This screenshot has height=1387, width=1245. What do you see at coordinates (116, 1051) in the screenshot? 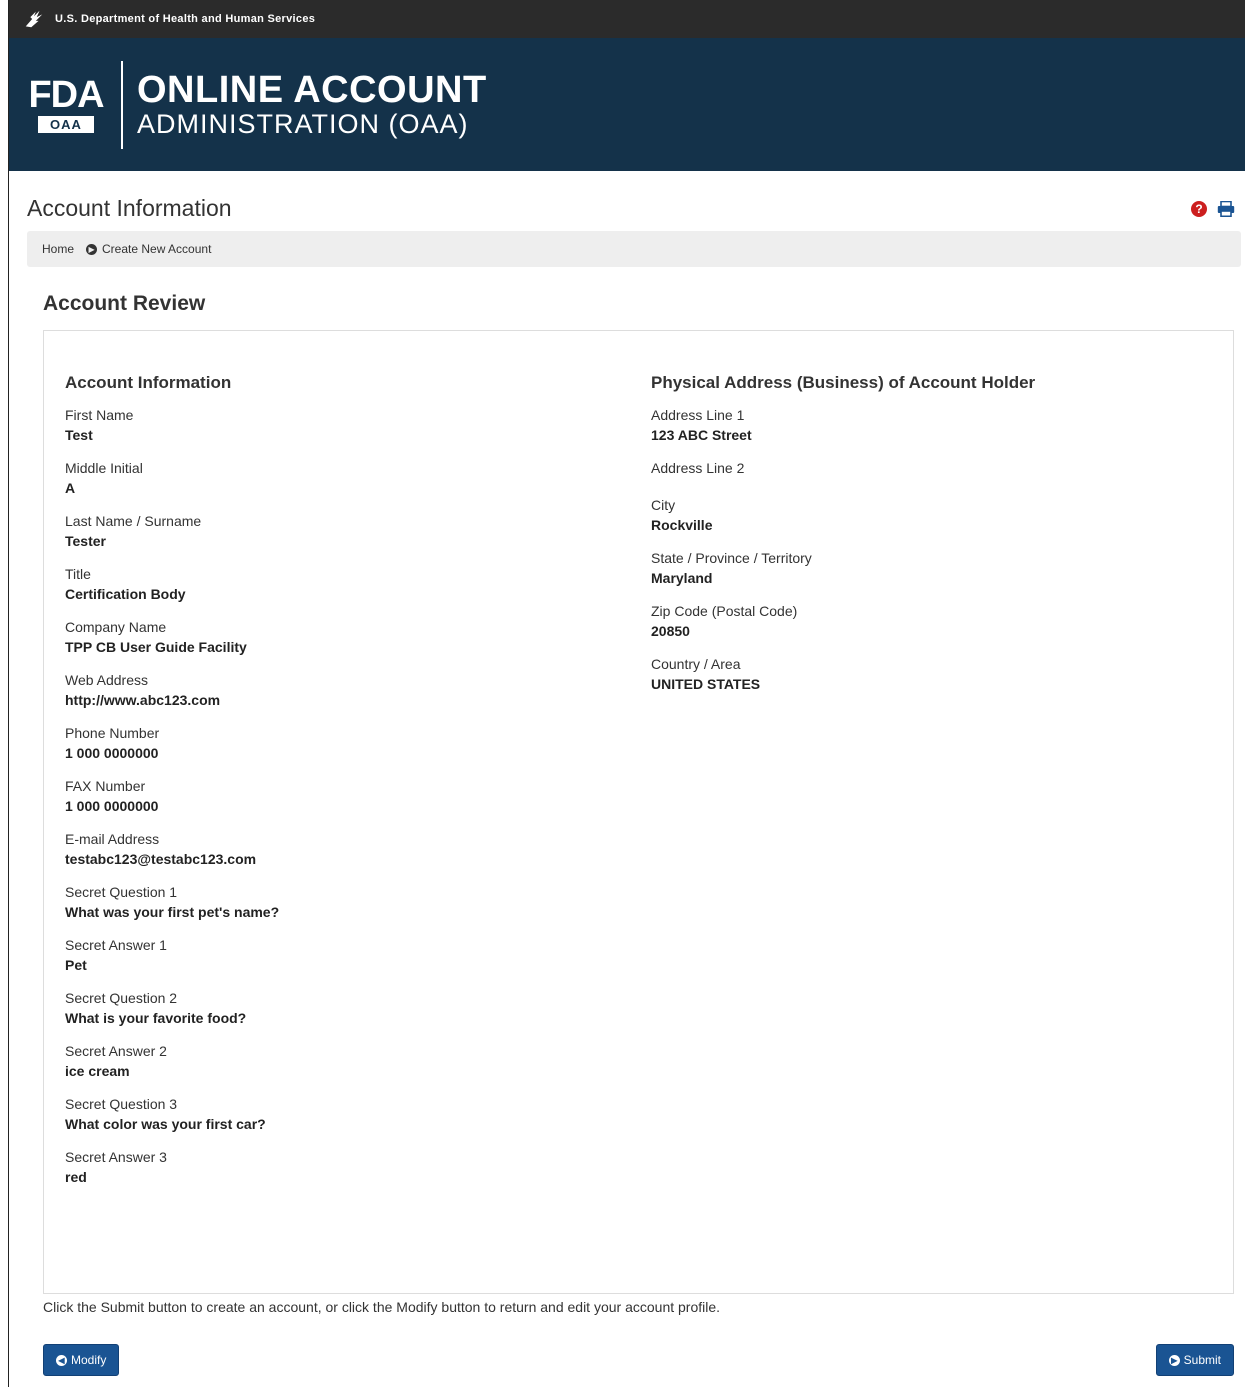
I see `field-label: Secret Answer 2` at bounding box center [116, 1051].